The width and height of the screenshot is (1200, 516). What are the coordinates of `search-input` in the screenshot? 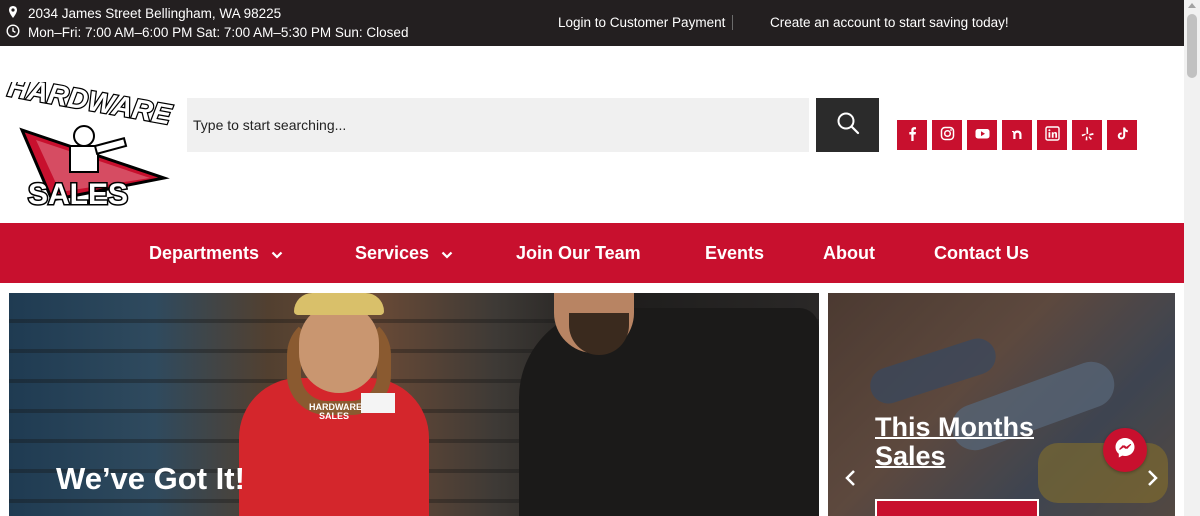 It's located at (498, 125).